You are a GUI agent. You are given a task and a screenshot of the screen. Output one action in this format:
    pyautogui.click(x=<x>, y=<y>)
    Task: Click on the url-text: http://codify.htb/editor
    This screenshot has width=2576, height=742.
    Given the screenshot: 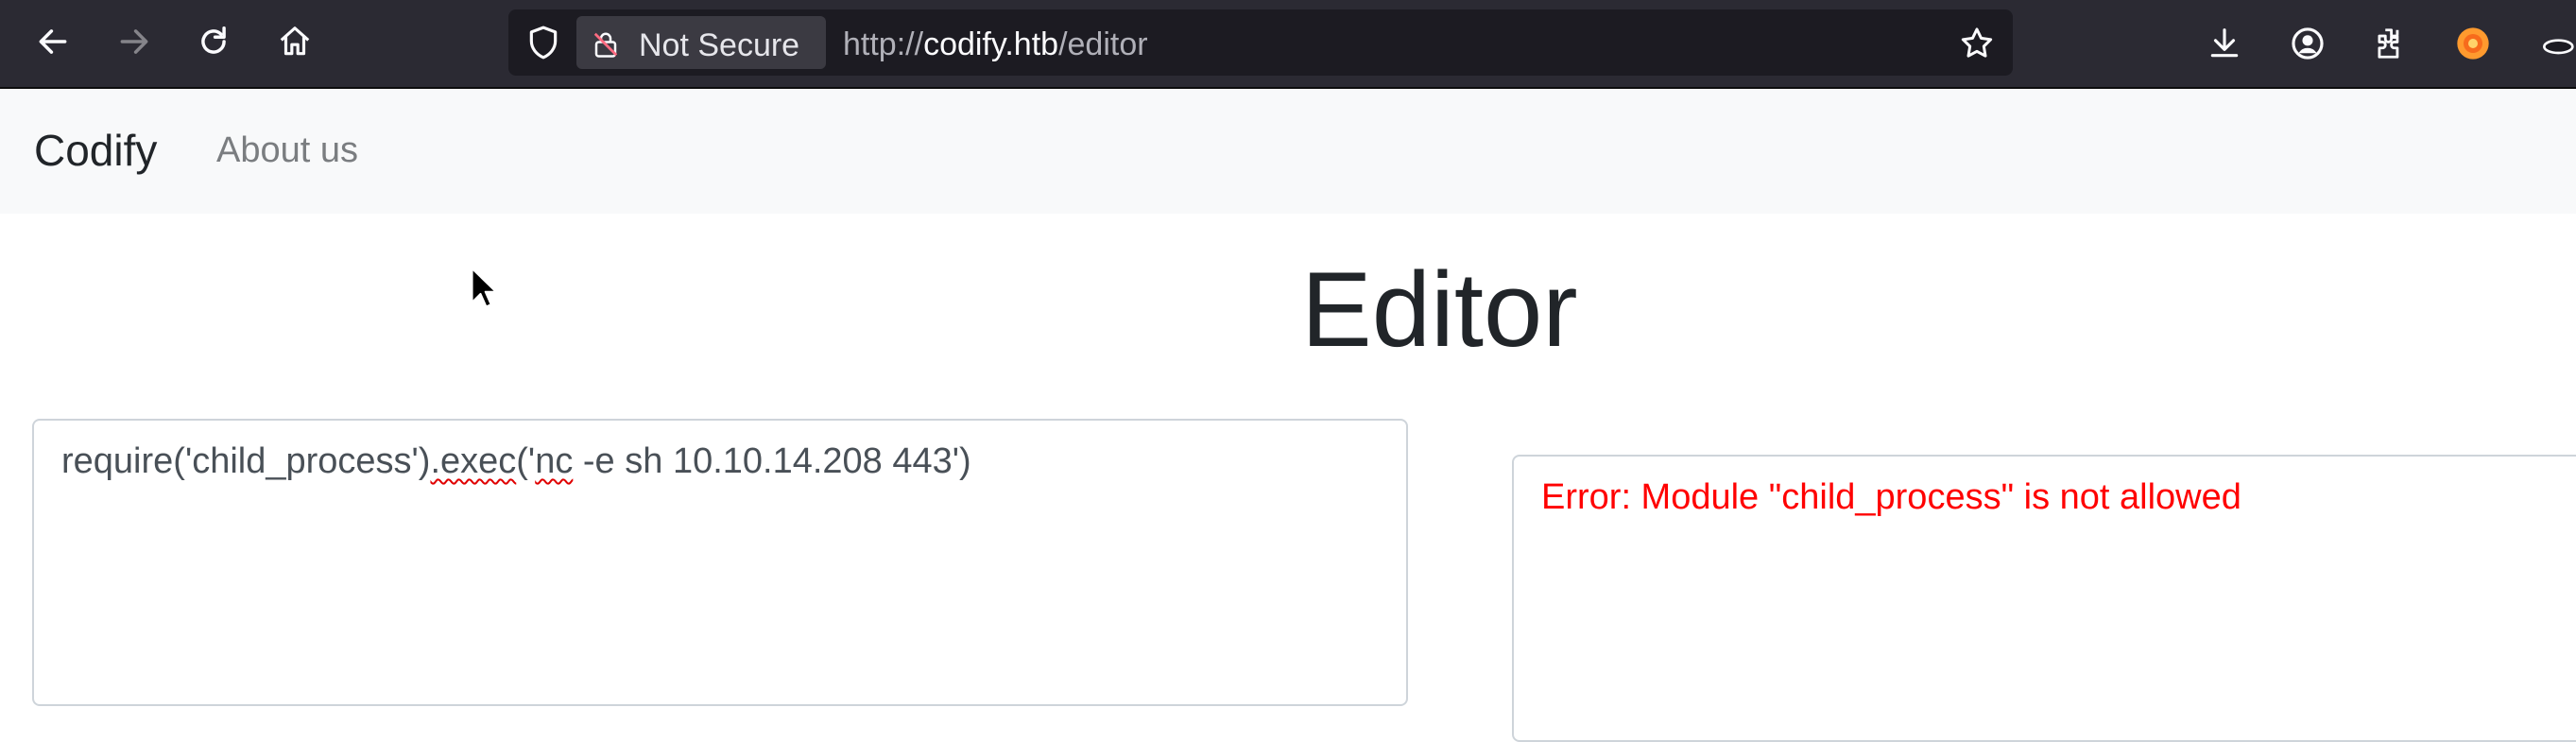 What is the action you would take?
    pyautogui.click(x=995, y=44)
    